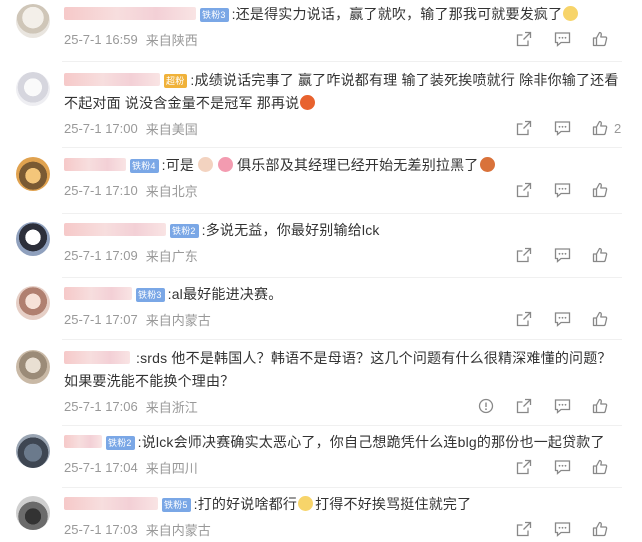  I want to click on comment-actions: 2, so click(559, 128).